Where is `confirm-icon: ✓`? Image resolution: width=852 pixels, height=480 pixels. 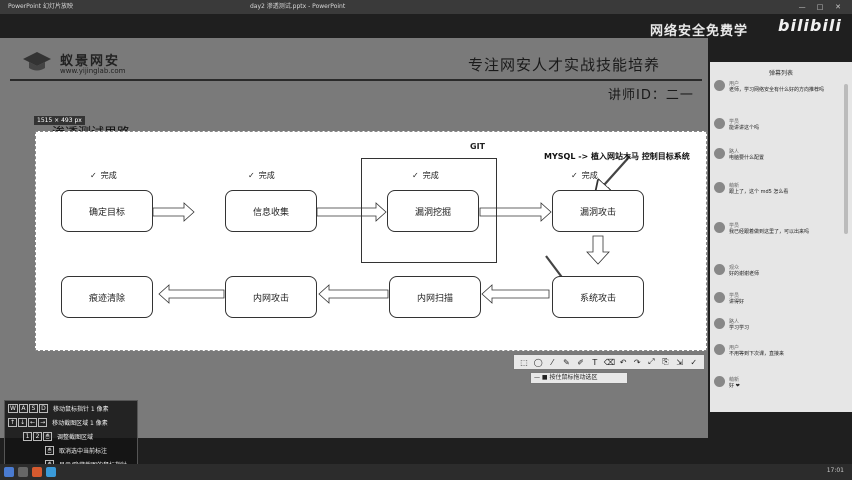 confirm-icon: ✓ is located at coordinates (694, 362).